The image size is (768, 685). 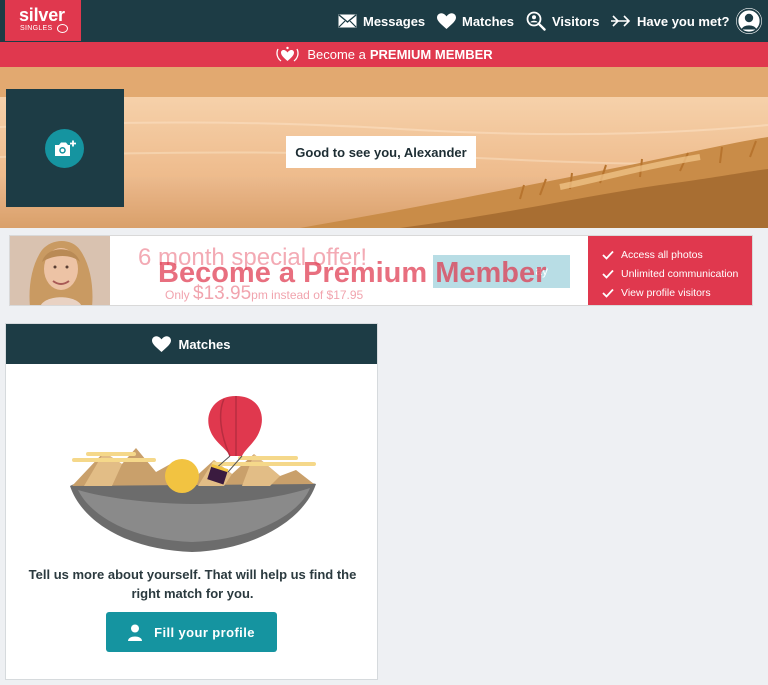 I want to click on user-avatar, so click(x=749, y=21).